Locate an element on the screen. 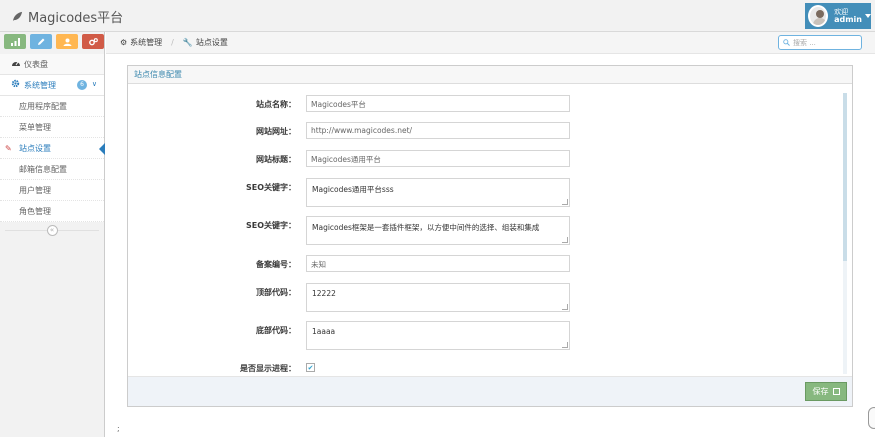  show-progress-checkbox: ✔ is located at coordinates (310, 367).